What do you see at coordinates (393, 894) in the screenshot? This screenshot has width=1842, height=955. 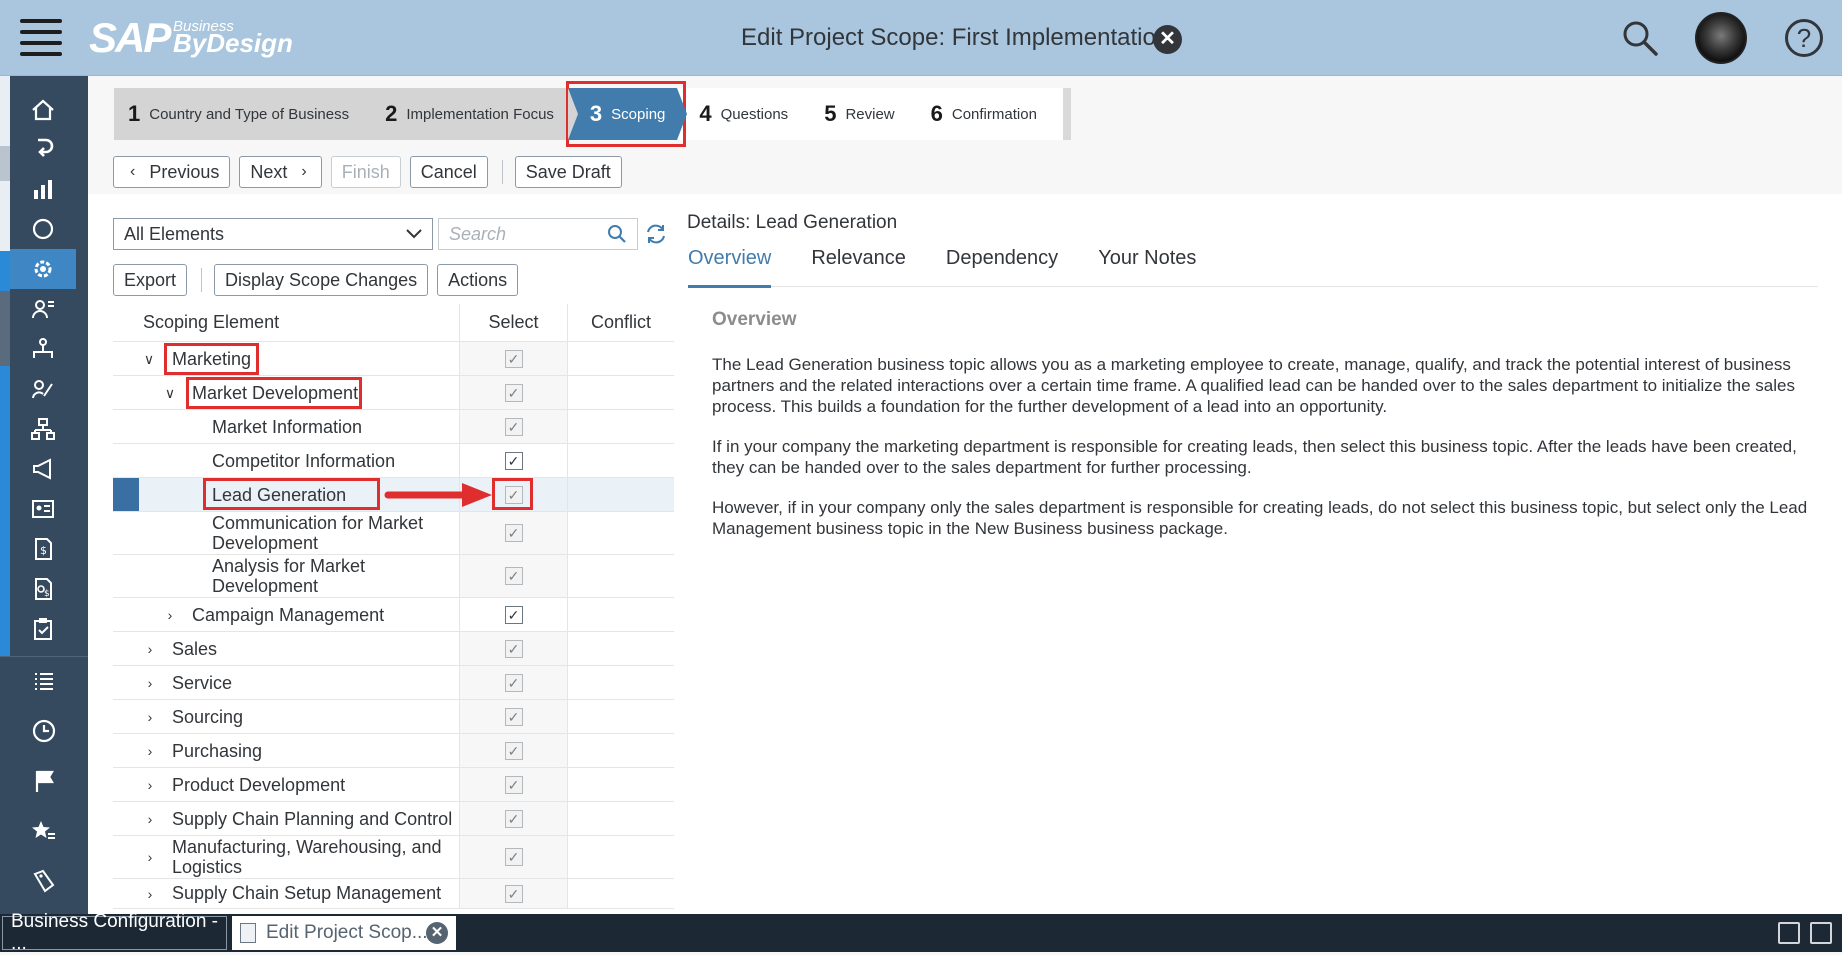 I see `tree-row: › Supply Chain Setup Management ✓` at bounding box center [393, 894].